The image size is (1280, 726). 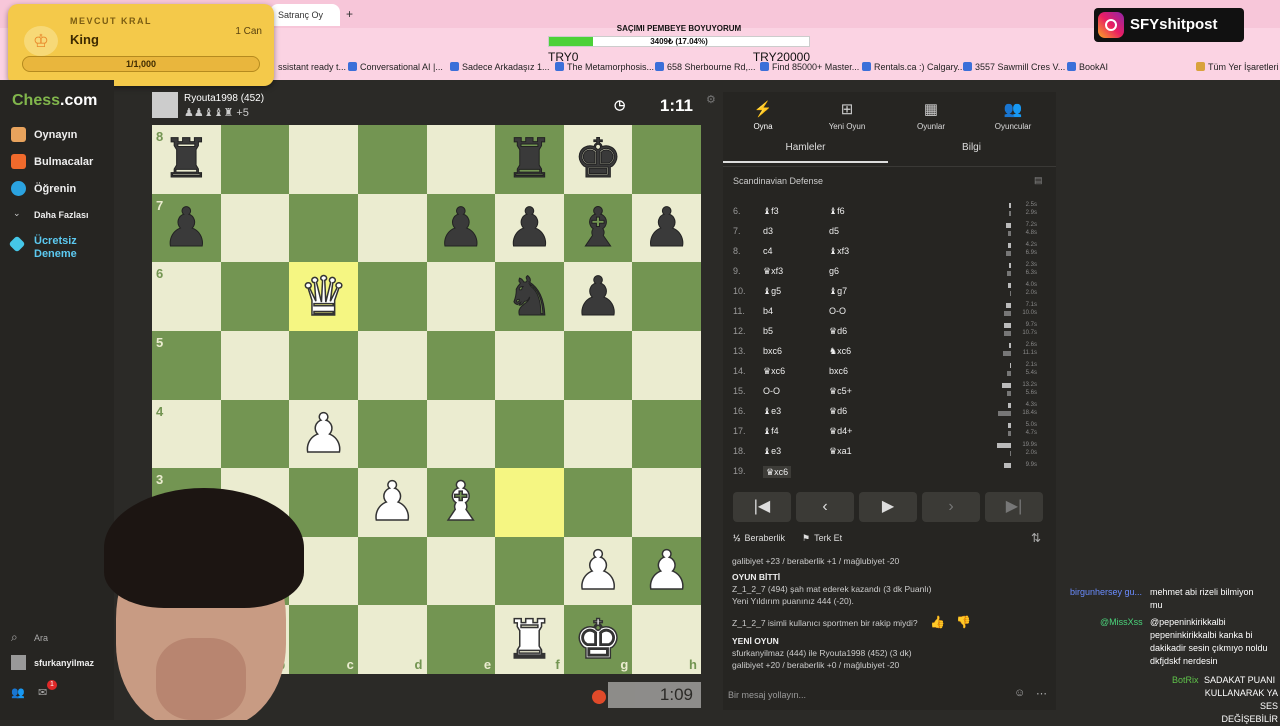 I want to click on square-g3, so click(x=598, y=502).